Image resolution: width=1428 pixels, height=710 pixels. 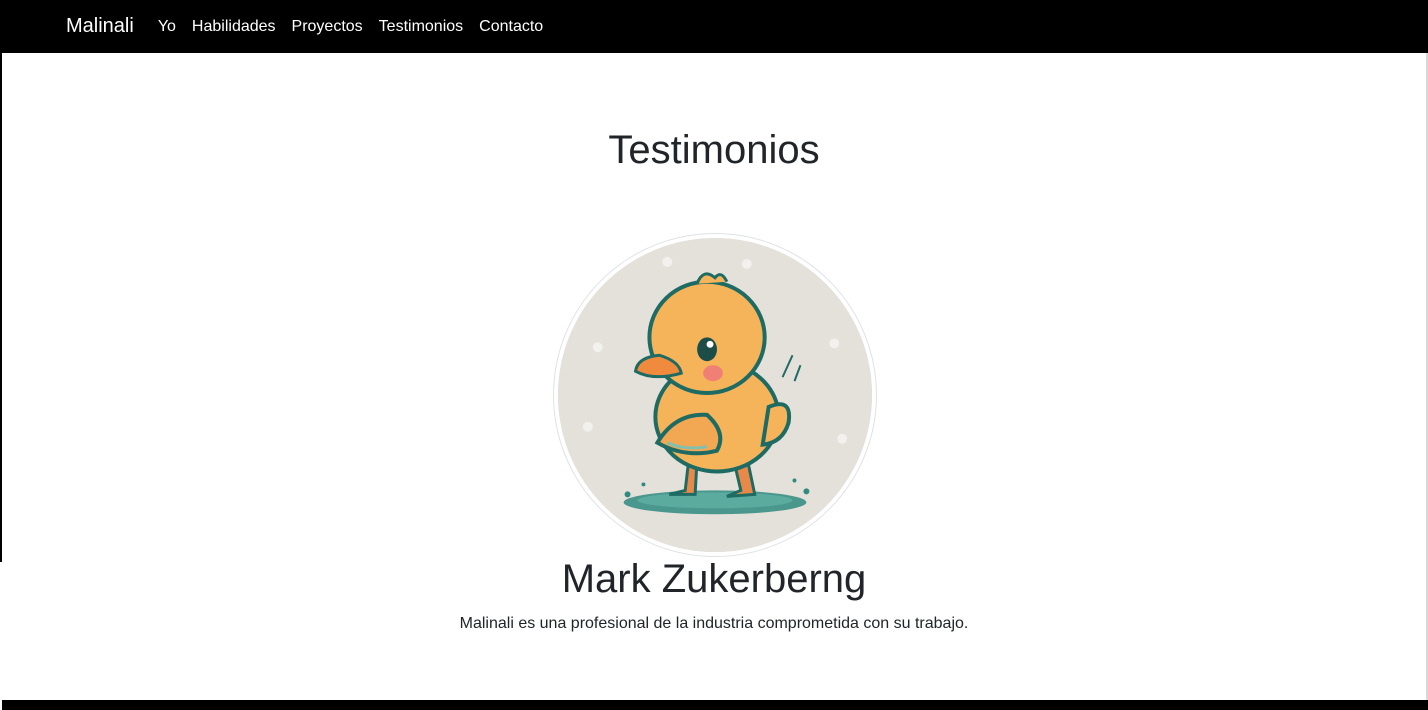 What do you see at coordinates (327, 27) in the screenshot?
I see `nav-link-proyectos: Proyectos` at bounding box center [327, 27].